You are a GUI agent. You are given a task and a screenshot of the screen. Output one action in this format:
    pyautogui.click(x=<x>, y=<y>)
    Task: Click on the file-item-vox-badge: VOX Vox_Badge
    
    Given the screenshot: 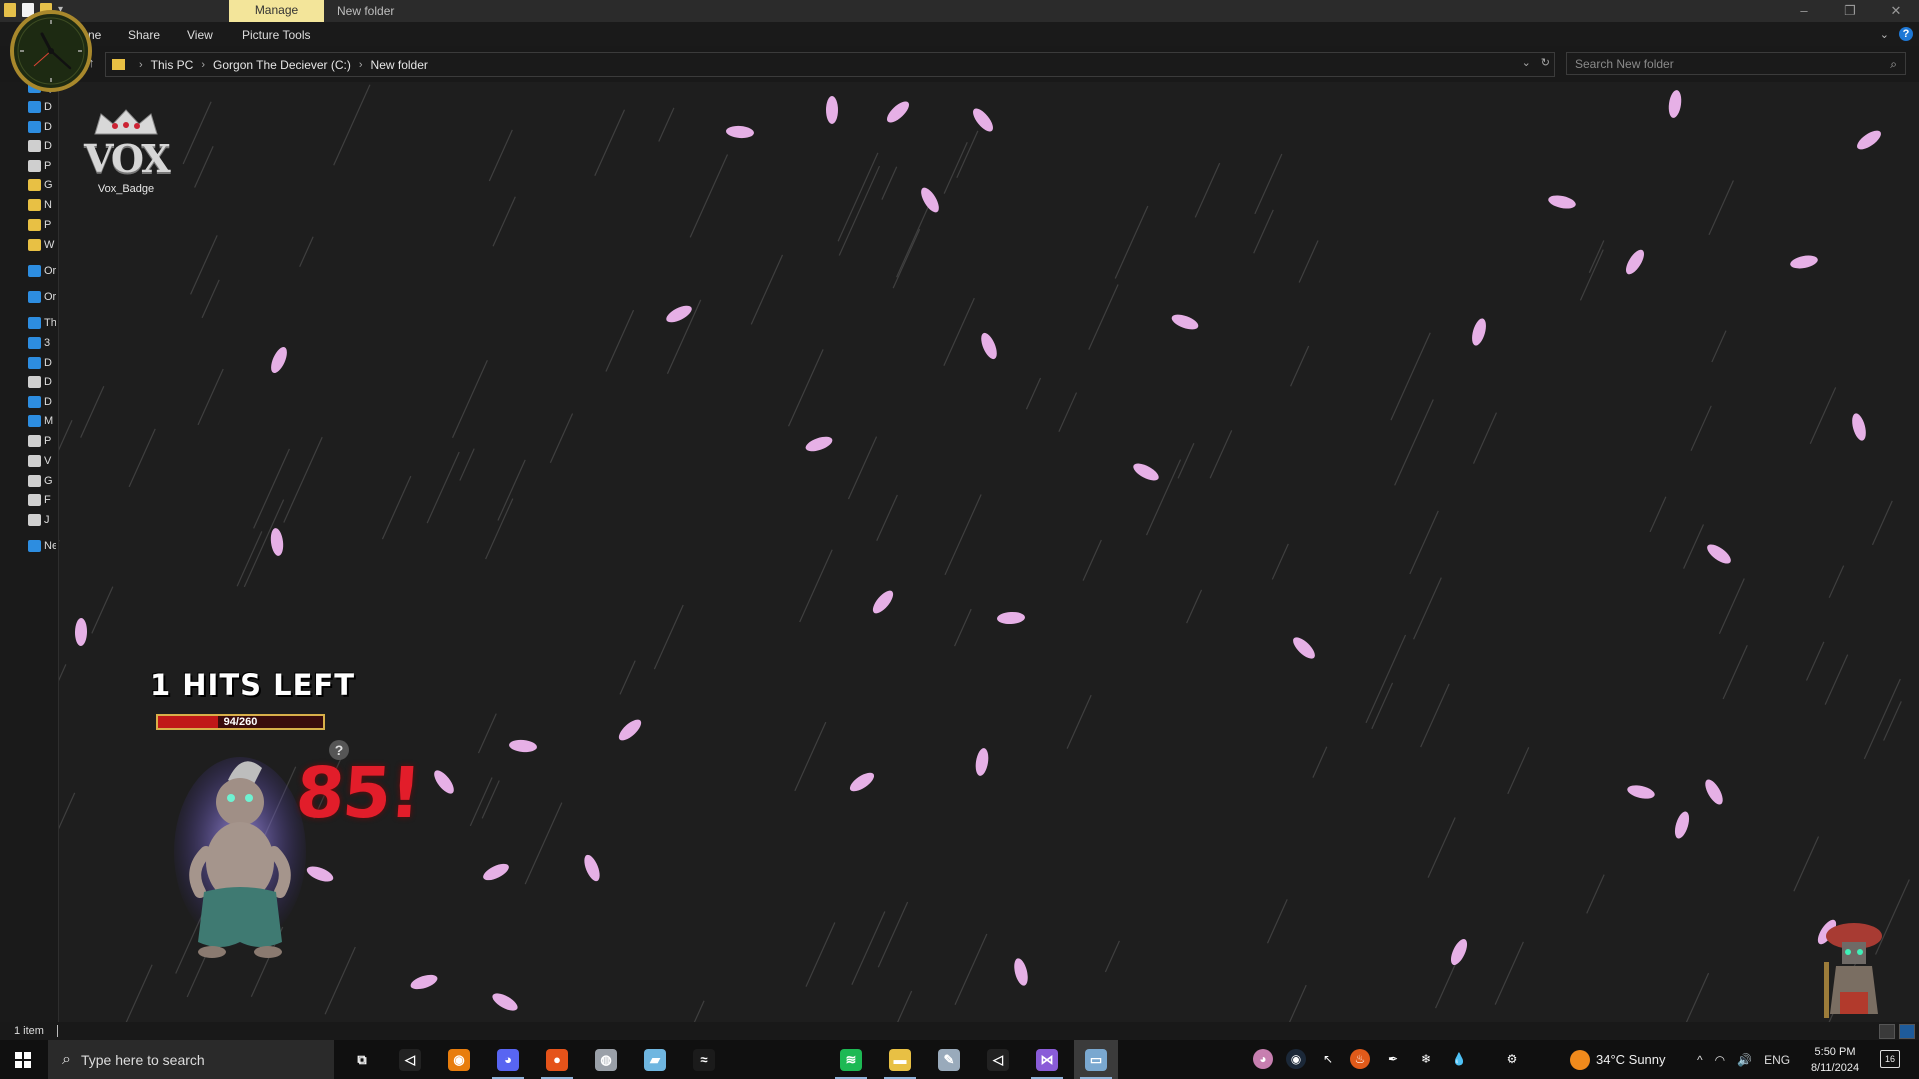 What is the action you would take?
    pyautogui.click(x=127, y=151)
    